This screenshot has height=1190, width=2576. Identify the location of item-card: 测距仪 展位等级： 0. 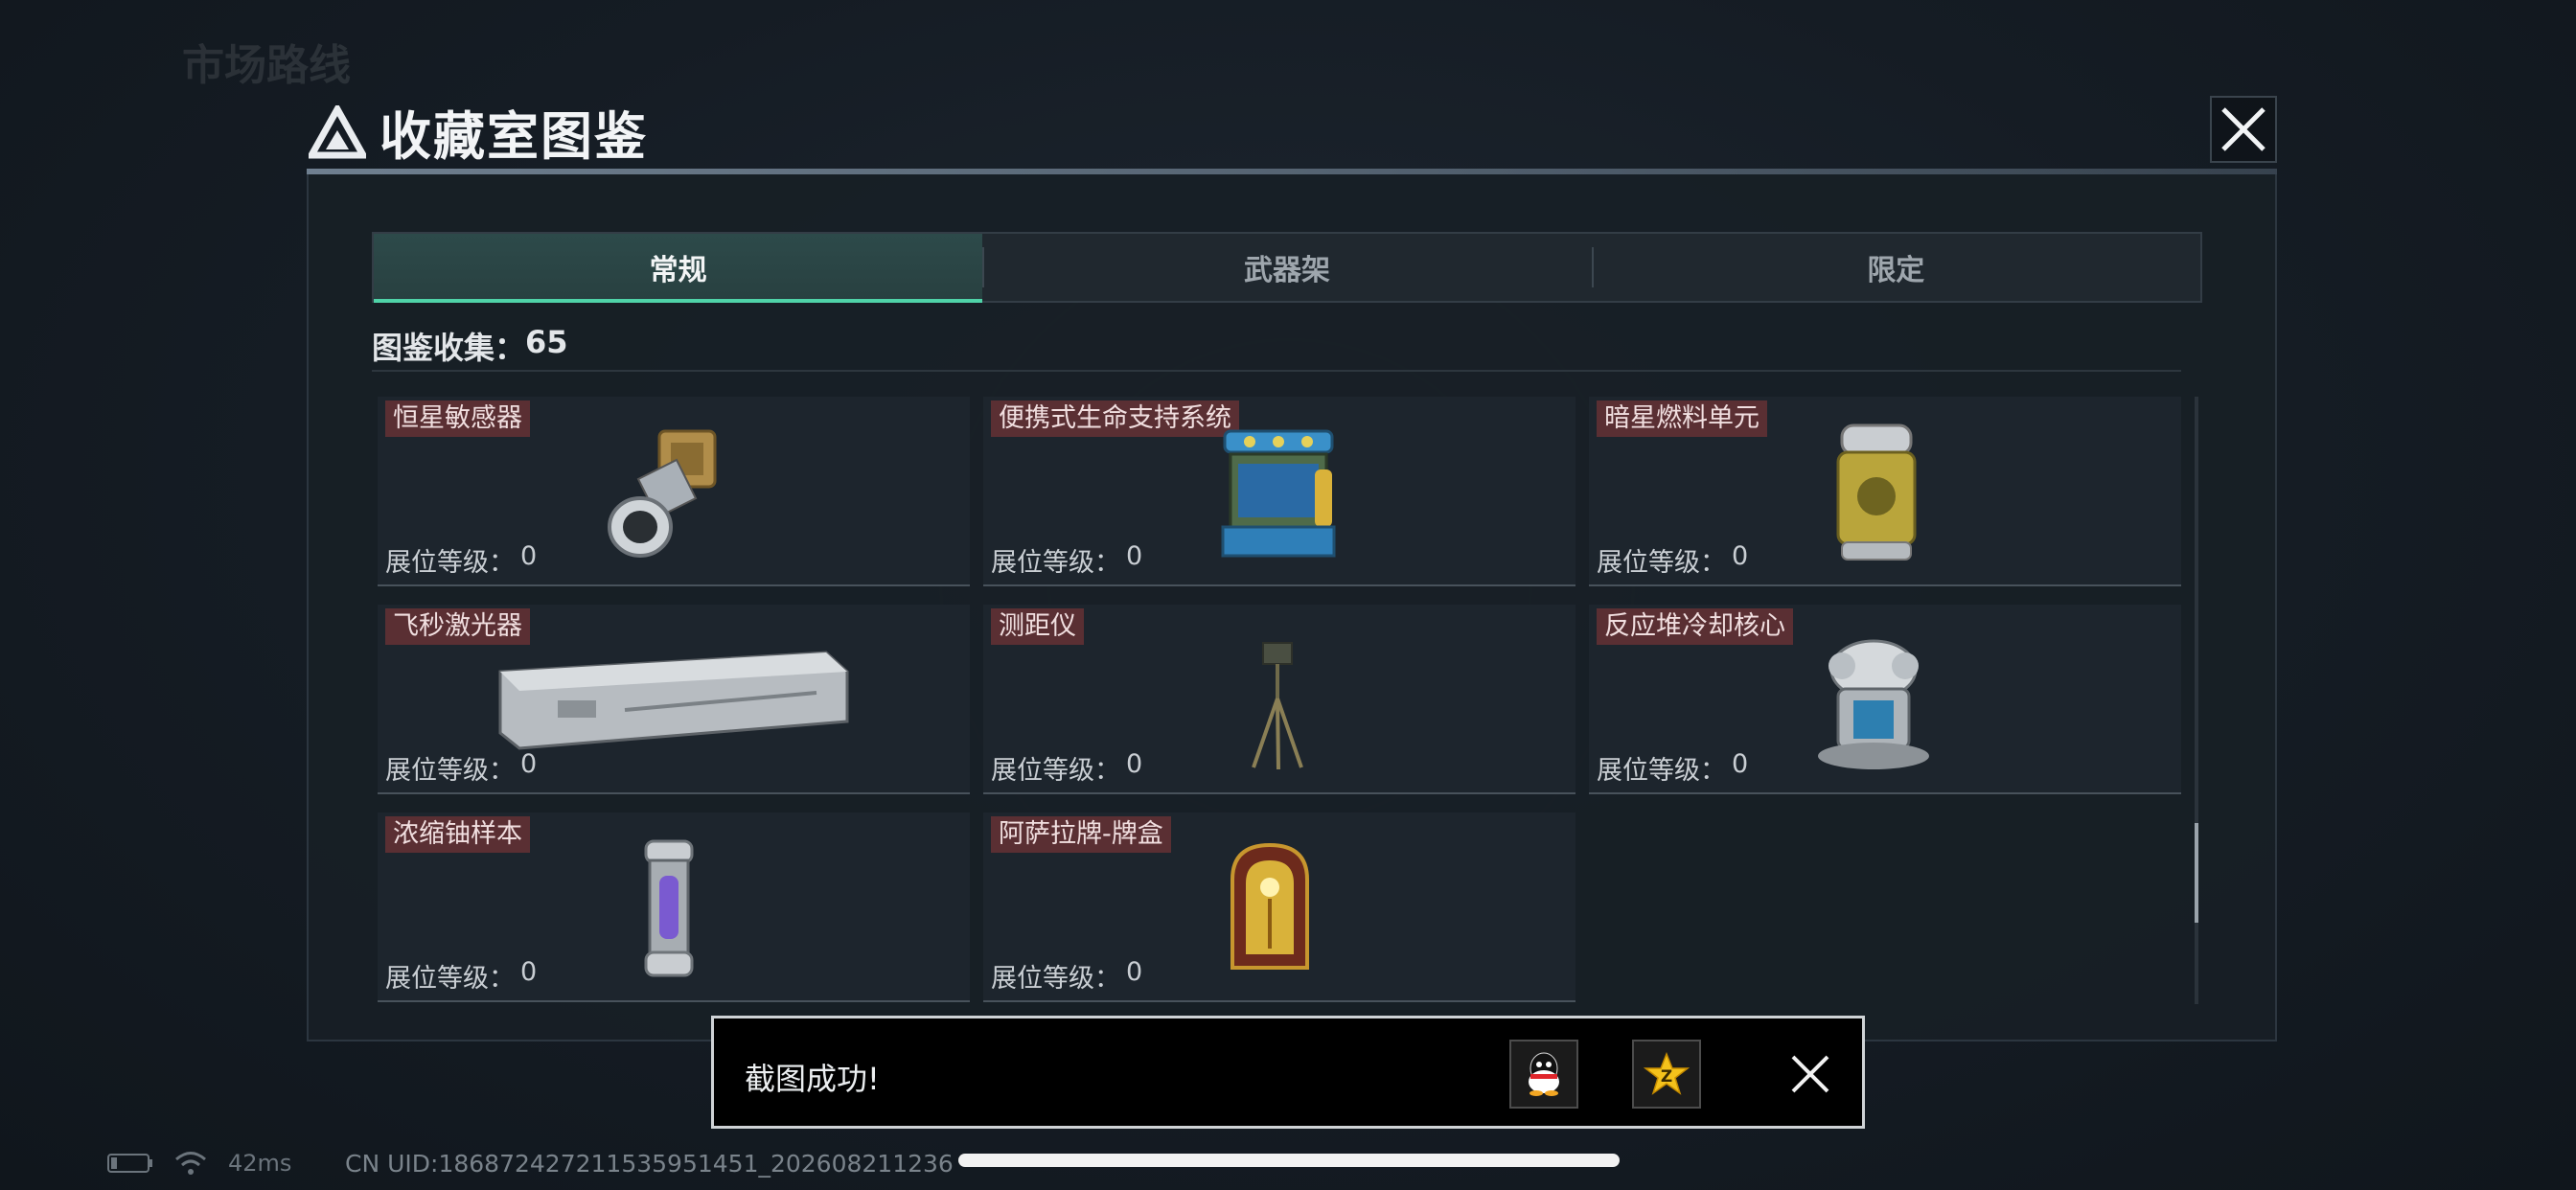
(1279, 700).